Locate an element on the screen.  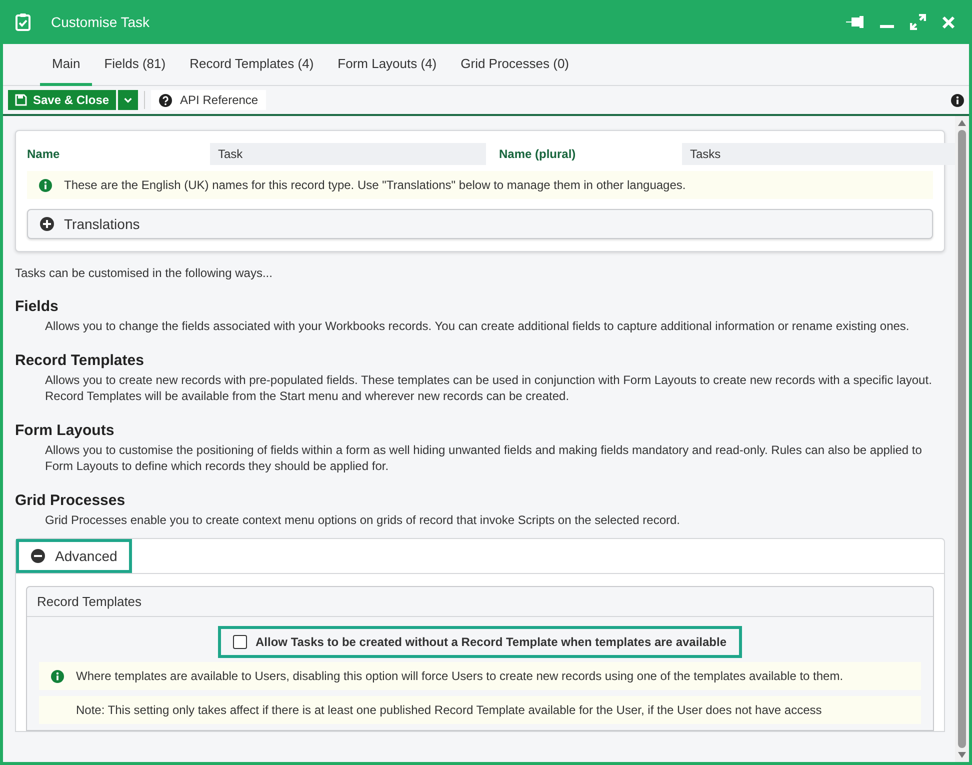
maximize-icon is located at coordinates (918, 22).